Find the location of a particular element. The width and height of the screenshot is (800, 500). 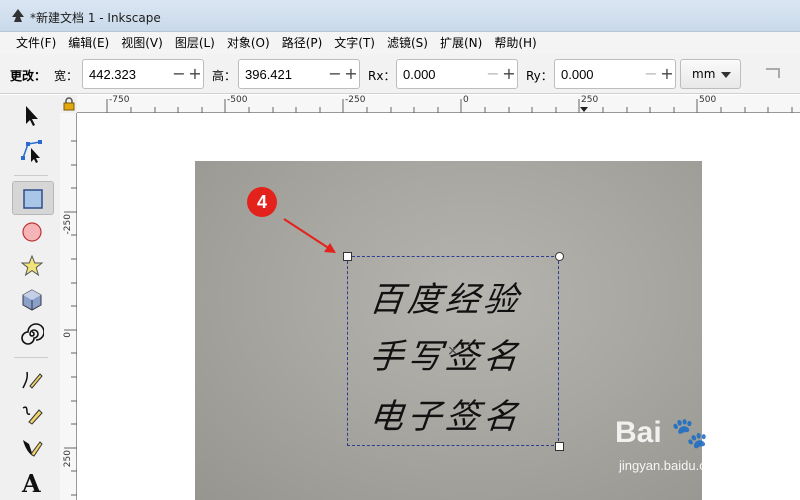

chevron-down-icon is located at coordinates (726, 75).